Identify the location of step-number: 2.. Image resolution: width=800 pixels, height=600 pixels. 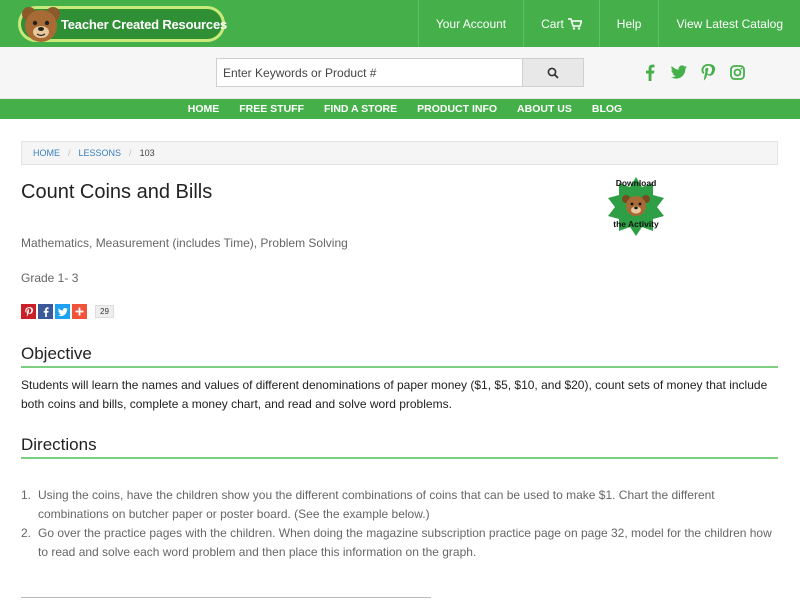
(26, 533).